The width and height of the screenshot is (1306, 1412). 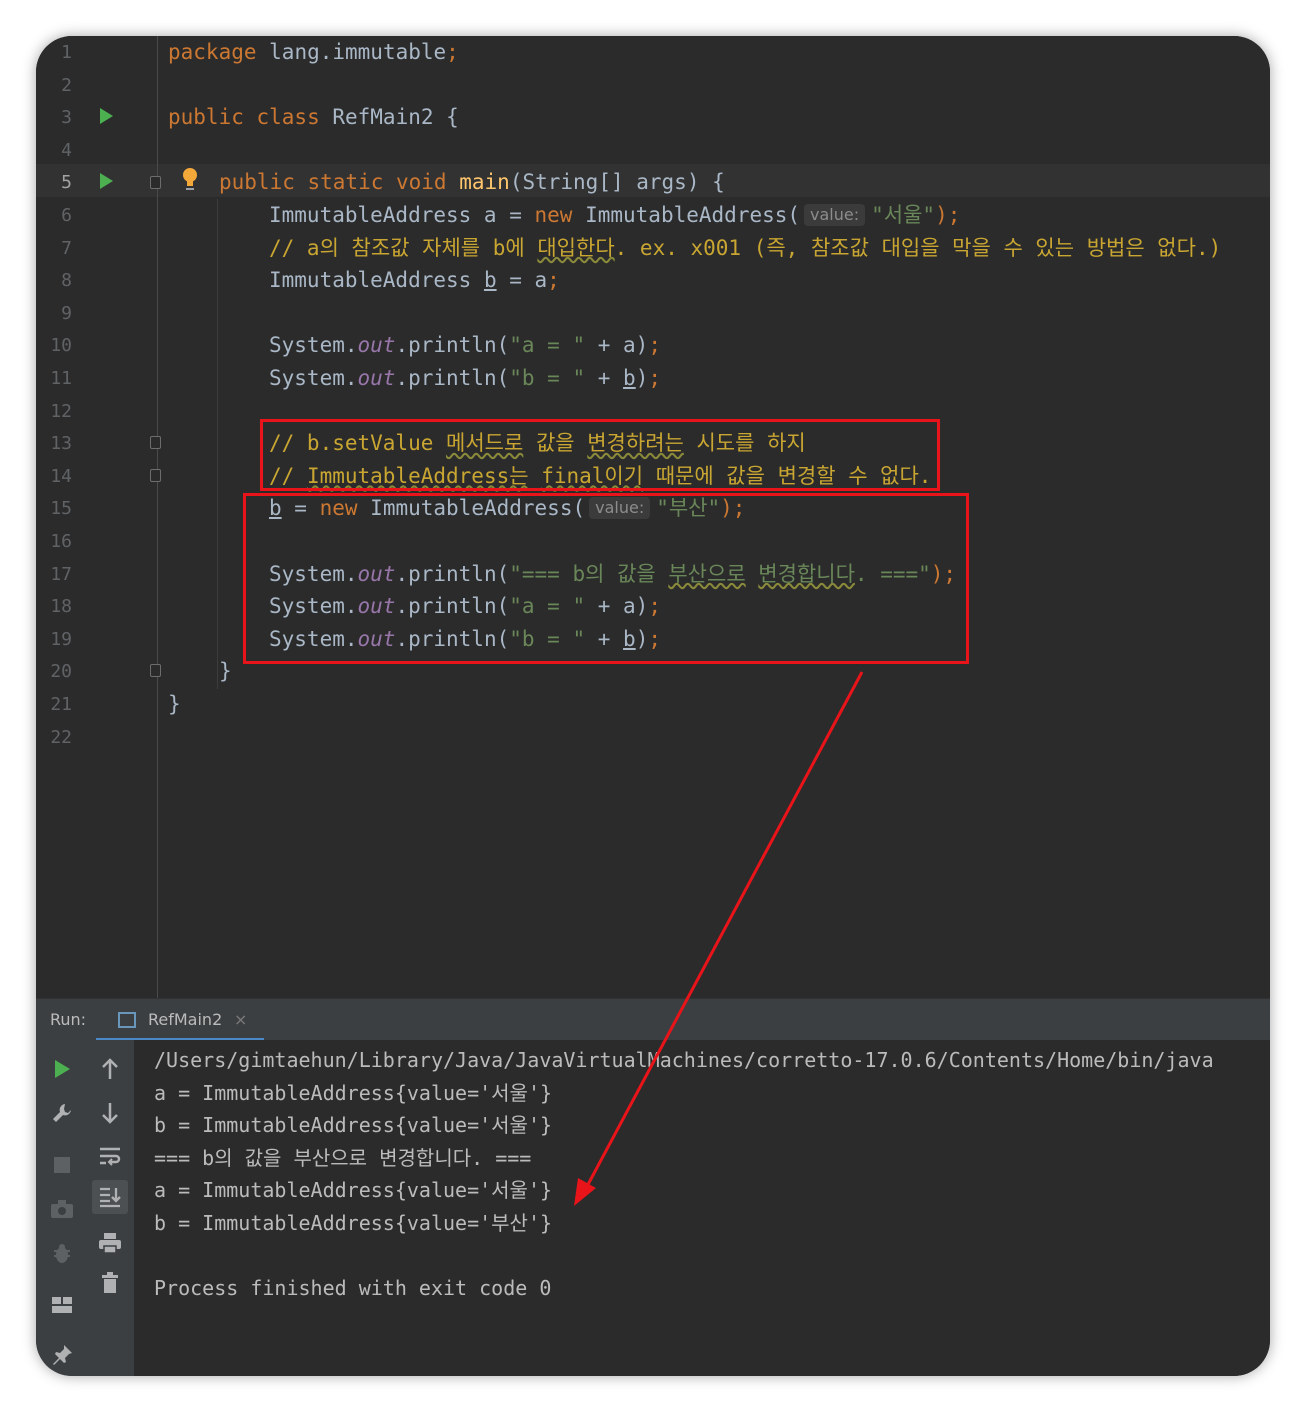 What do you see at coordinates (127, 1020) in the screenshot?
I see `console-icon` at bounding box center [127, 1020].